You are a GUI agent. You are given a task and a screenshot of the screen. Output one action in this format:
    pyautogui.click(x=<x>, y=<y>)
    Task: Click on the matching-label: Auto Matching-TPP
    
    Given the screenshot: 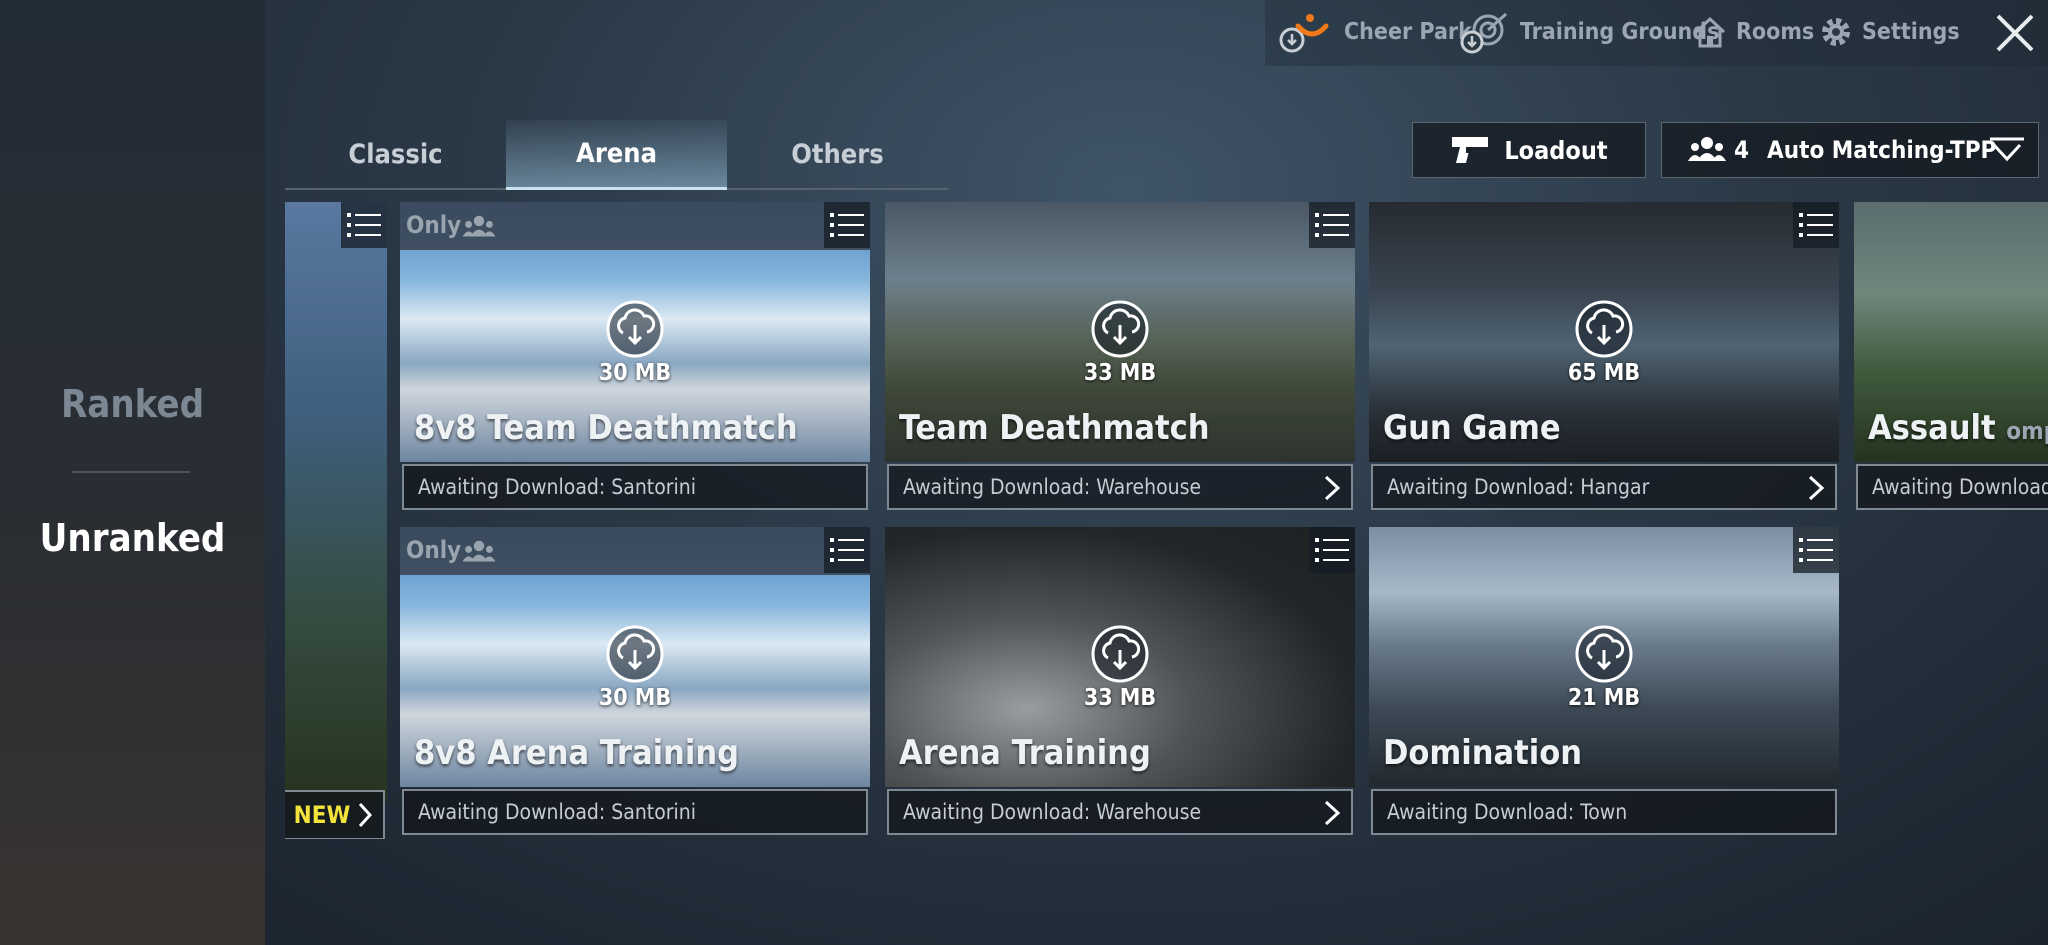 What is the action you would take?
    pyautogui.click(x=1882, y=150)
    